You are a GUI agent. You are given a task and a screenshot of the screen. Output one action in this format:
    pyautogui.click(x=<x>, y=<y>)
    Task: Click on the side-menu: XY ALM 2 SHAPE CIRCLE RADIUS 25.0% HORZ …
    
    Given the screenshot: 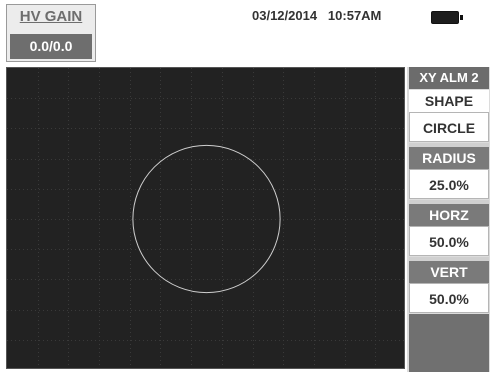 What is the action you would take?
    pyautogui.click(x=448, y=219)
    